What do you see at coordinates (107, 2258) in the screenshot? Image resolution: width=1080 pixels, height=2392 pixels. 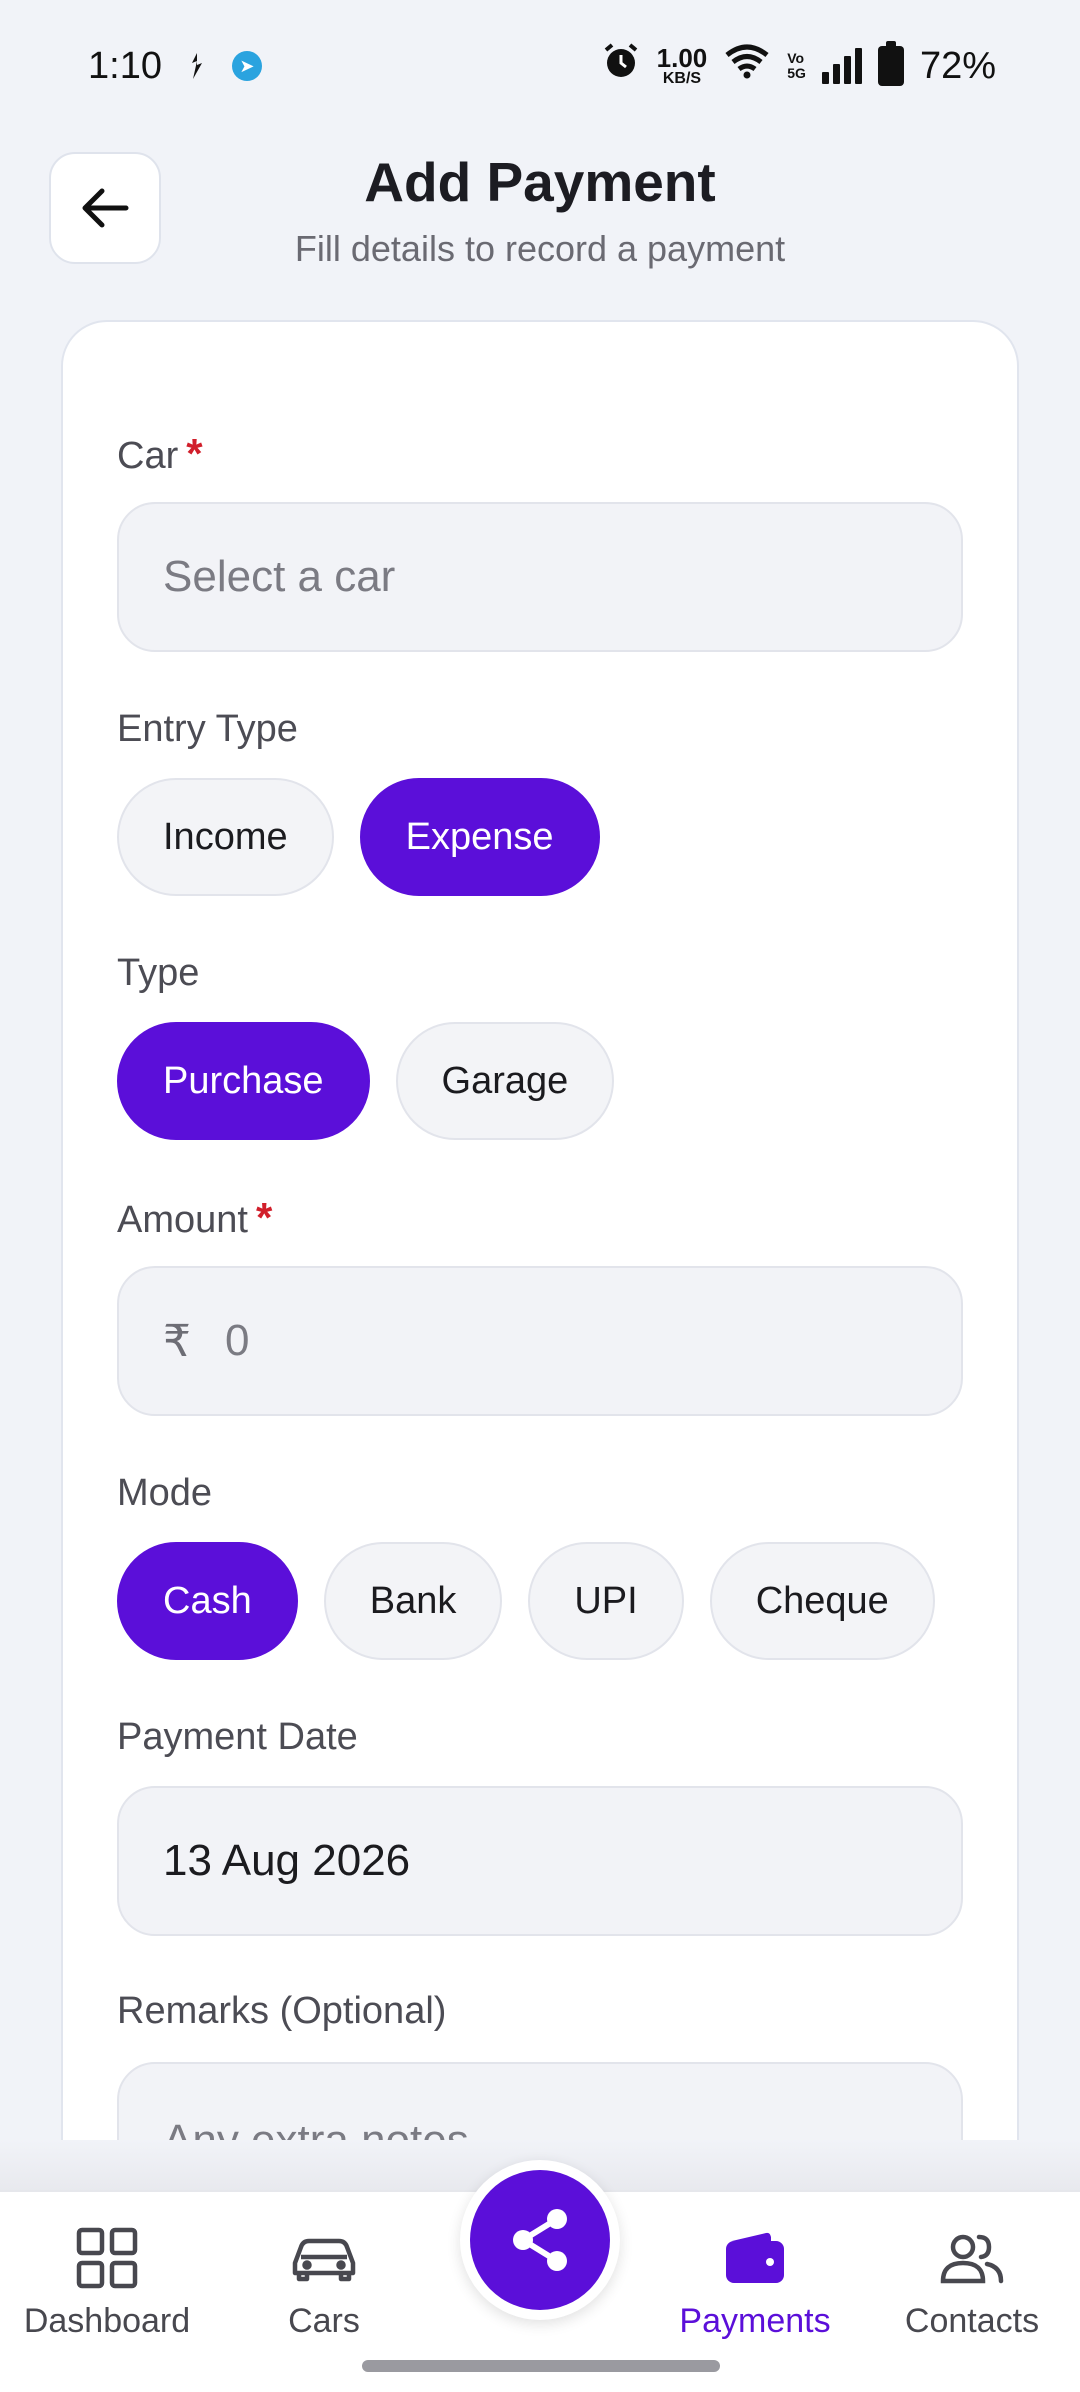 I see `grid-icon` at bounding box center [107, 2258].